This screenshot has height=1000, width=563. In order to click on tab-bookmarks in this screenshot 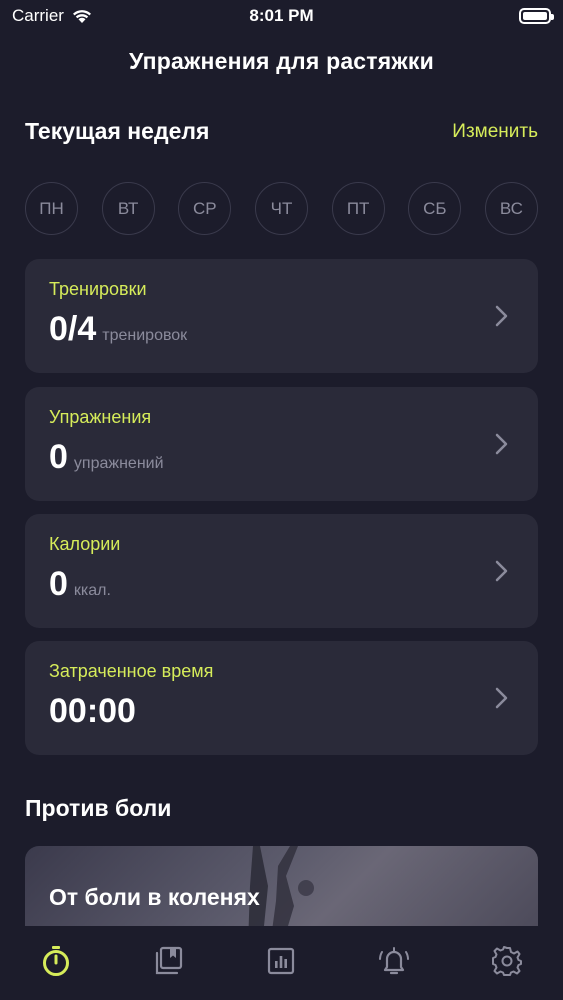, I will do `click(169, 961)`.